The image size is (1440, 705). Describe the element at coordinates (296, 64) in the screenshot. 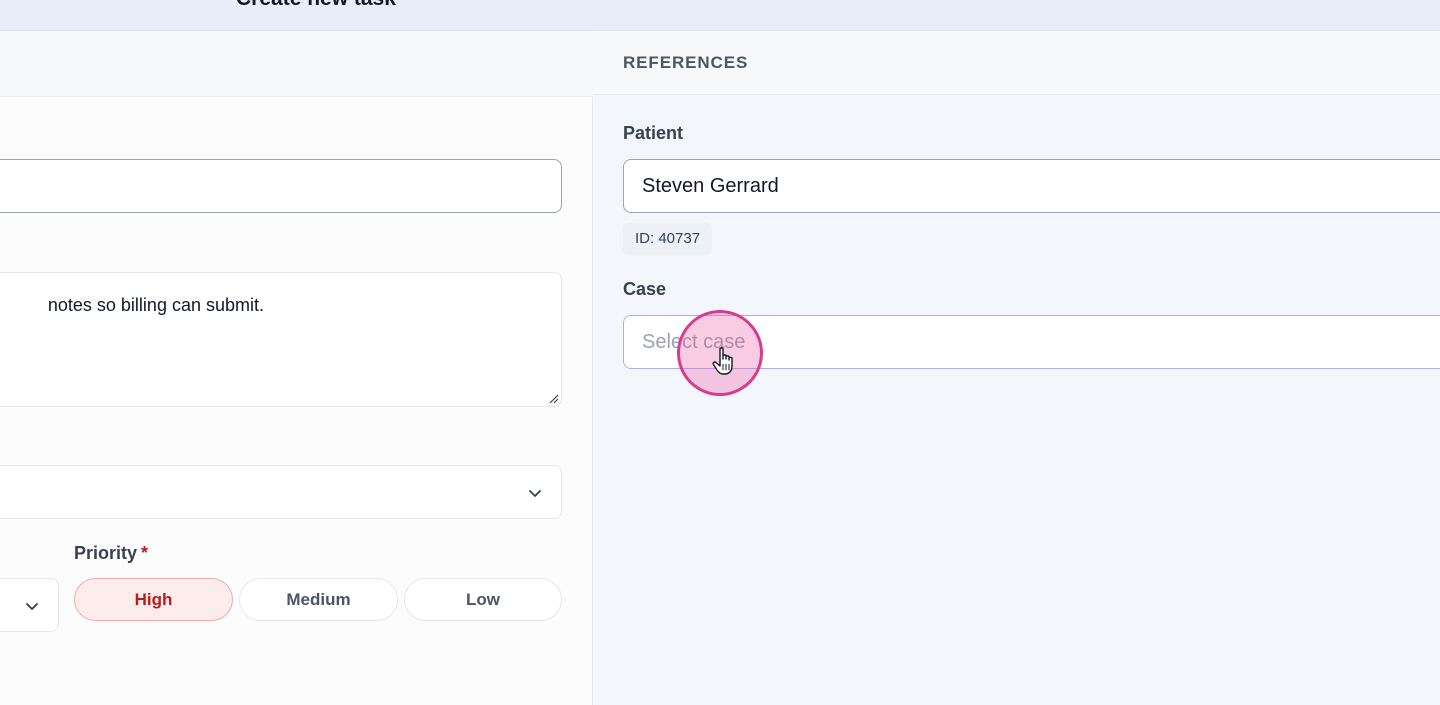

I see `task-details-header` at that location.